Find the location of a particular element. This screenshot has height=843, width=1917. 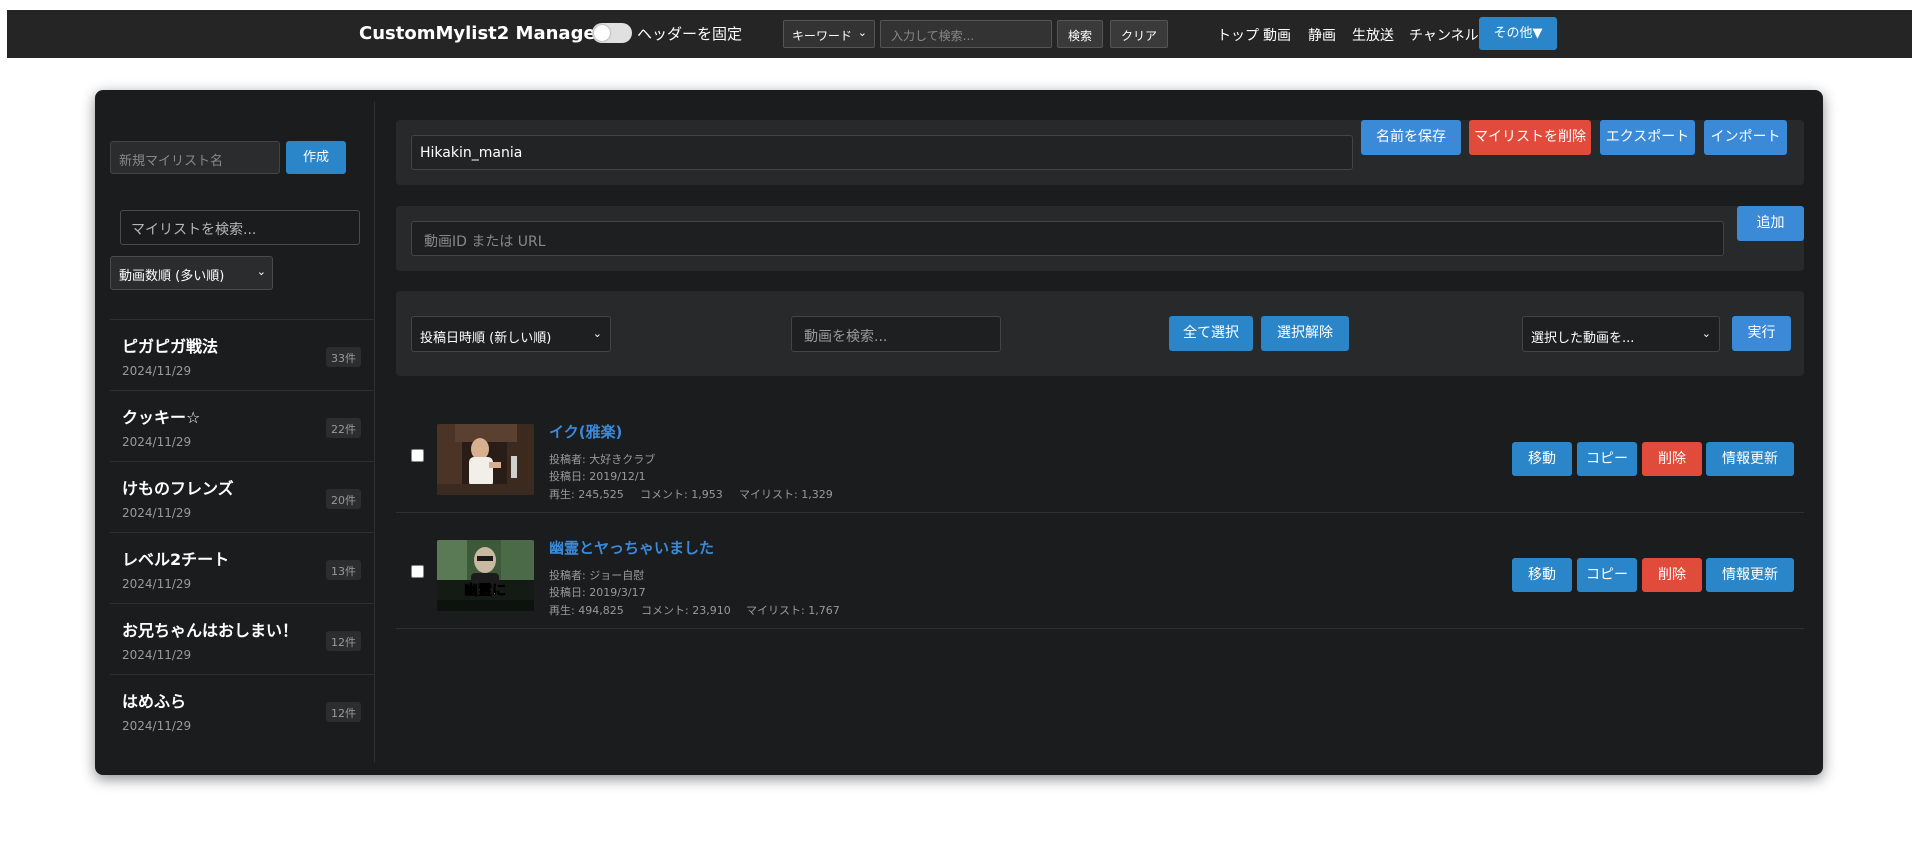

nav-link-seiga: 静画 is located at coordinates (1322, 35).